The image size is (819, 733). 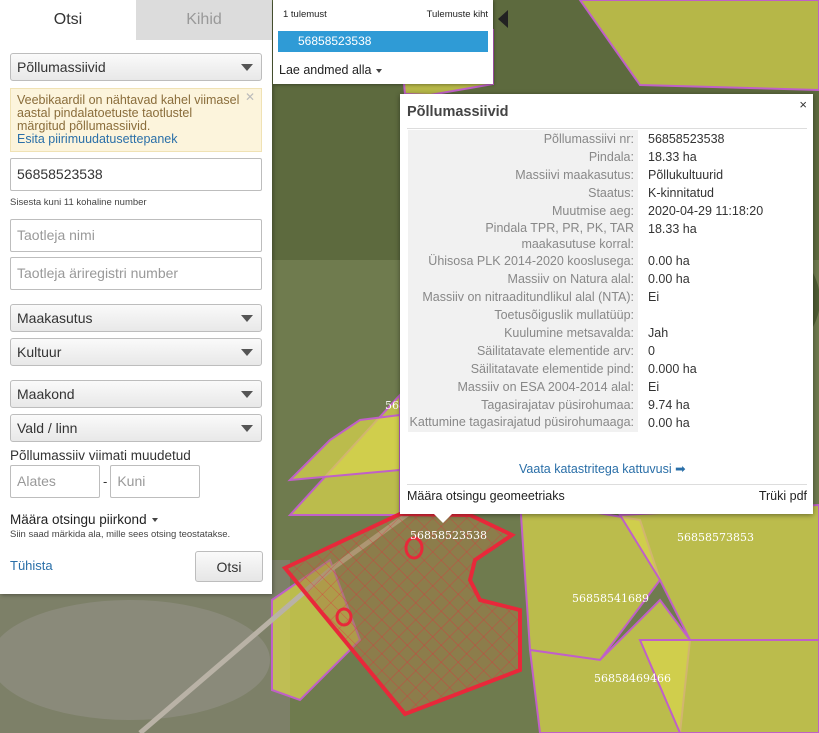 I want to click on parish-select-value: Vald / linn, so click(x=47, y=428).